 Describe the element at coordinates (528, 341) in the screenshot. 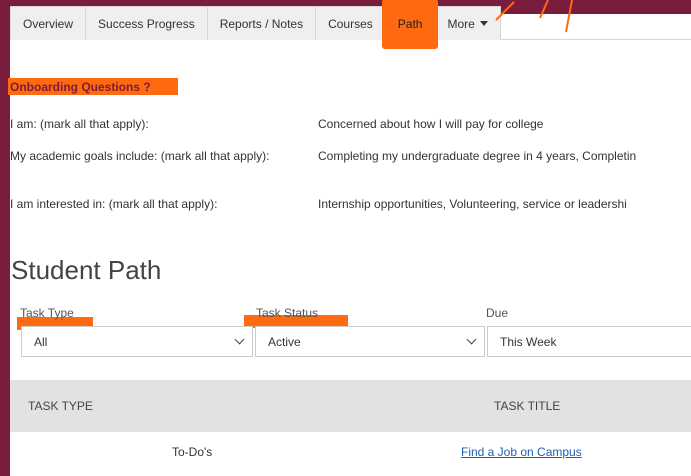

I see `select-value: This Week` at that location.